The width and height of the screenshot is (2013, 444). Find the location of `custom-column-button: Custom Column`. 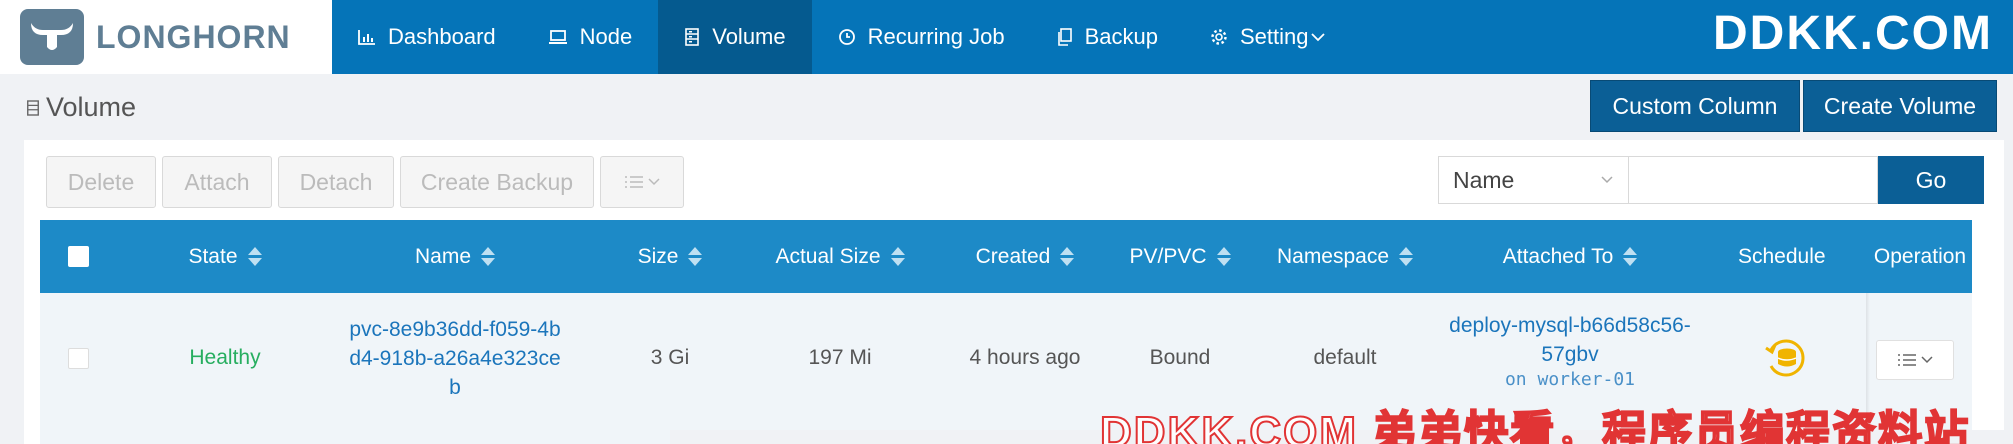

custom-column-button: Custom Column is located at coordinates (1695, 106).